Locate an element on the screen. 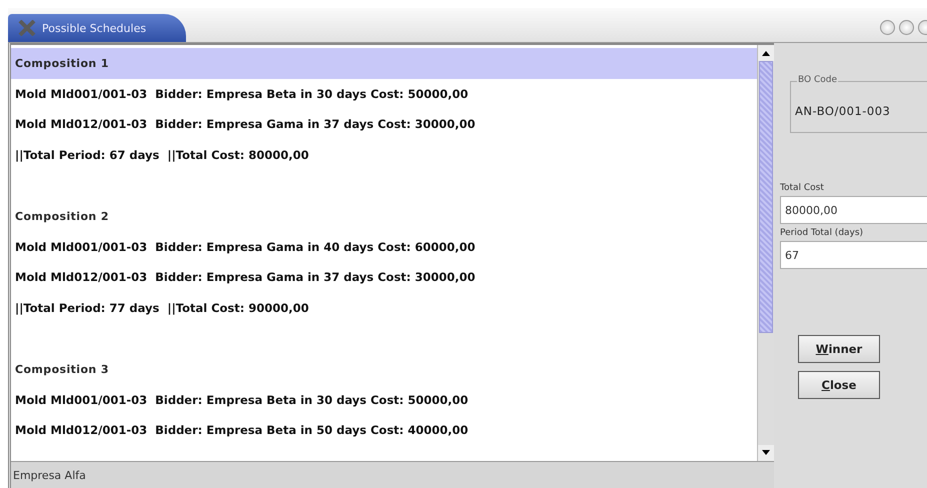  scrollbar is located at coordinates (765, 253).